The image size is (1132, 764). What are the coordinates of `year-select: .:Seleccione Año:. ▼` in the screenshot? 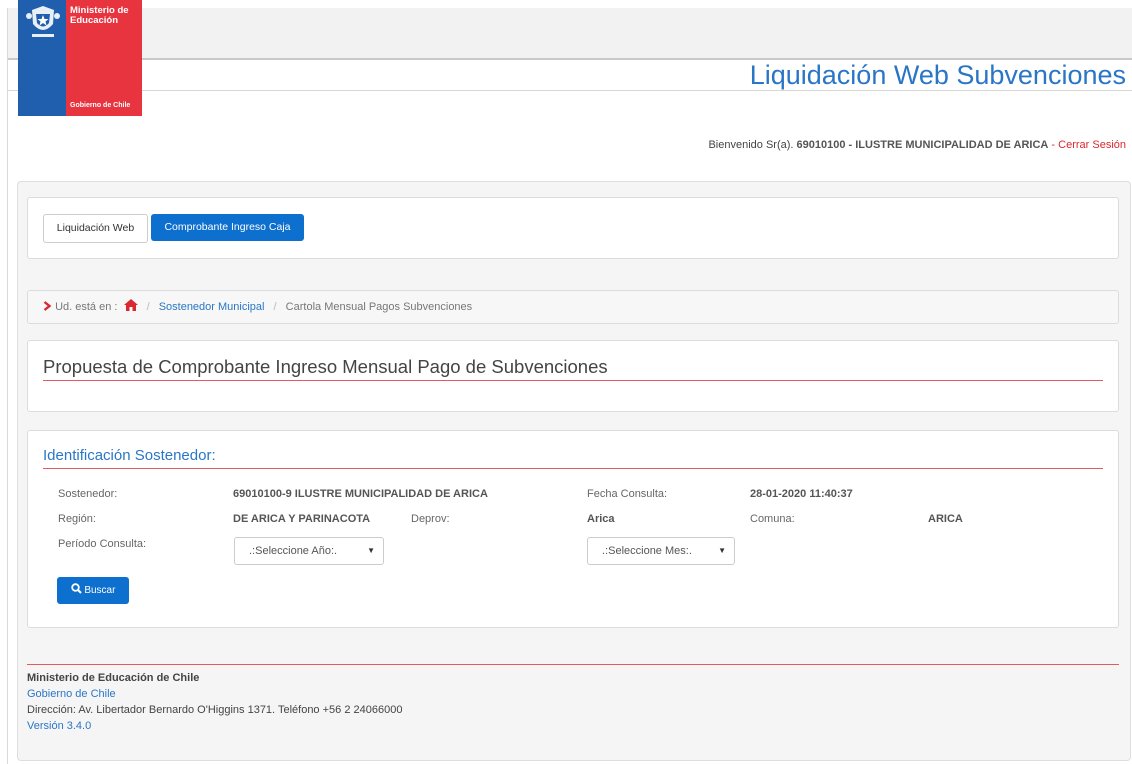 It's located at (309, 551).